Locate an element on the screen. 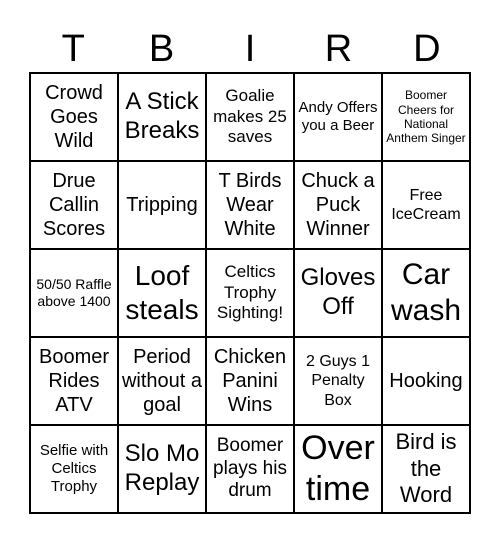  bingo-cell: Slo Mo Replay is located at coordinates (162, 469).